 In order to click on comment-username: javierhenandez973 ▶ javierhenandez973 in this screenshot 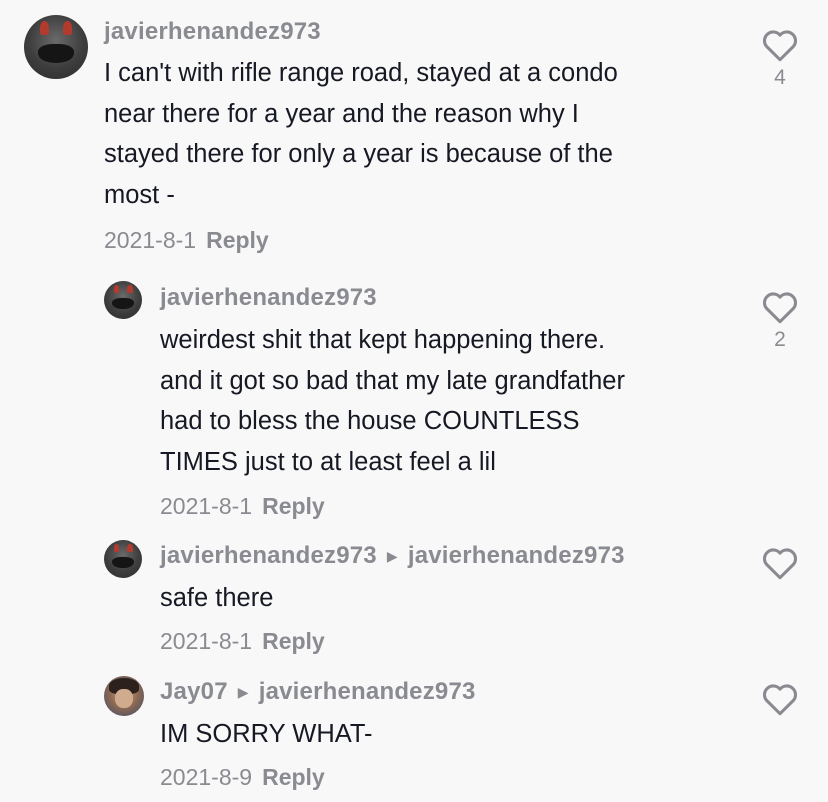, I will do `click(392, 556)`.